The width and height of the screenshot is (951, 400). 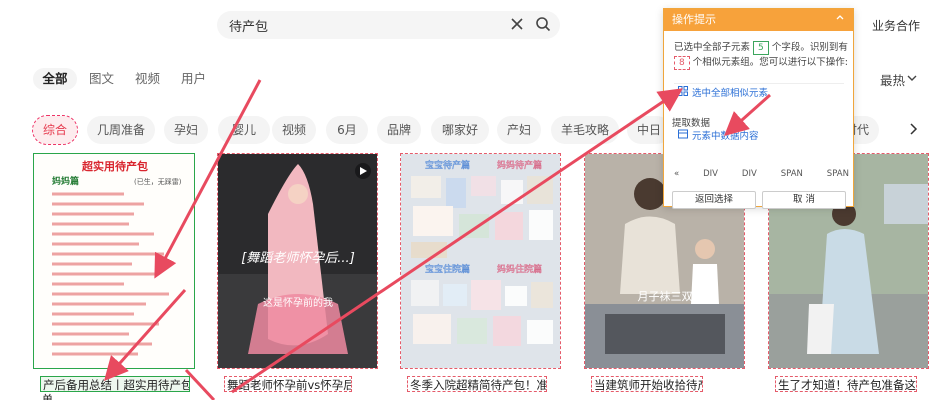 What do you see at coordinates (65, 181) in the screenshot?
I see `list-subtitle: 妈妈篇` at bounding box center [65, 181].